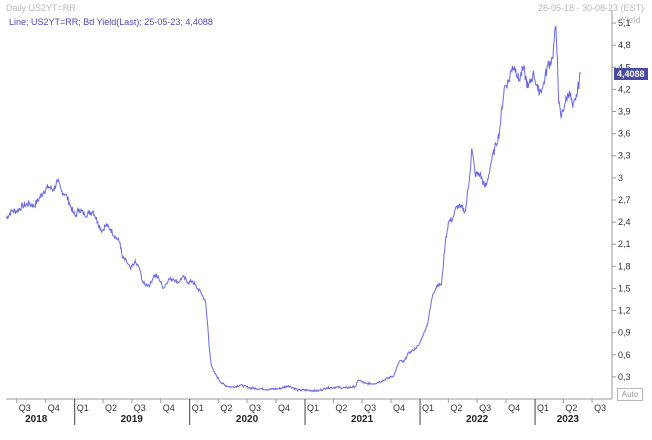 This screenshot has height=440, width=652. I want to click on y-tick-label: 3, so click(620, 178).